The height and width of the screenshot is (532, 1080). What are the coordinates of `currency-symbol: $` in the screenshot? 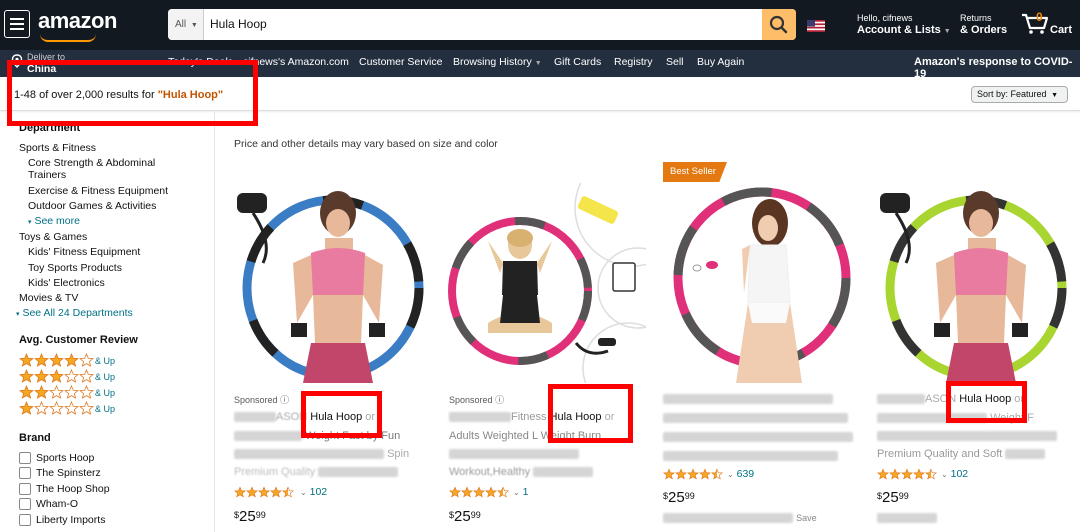 It's located at (880, 496).